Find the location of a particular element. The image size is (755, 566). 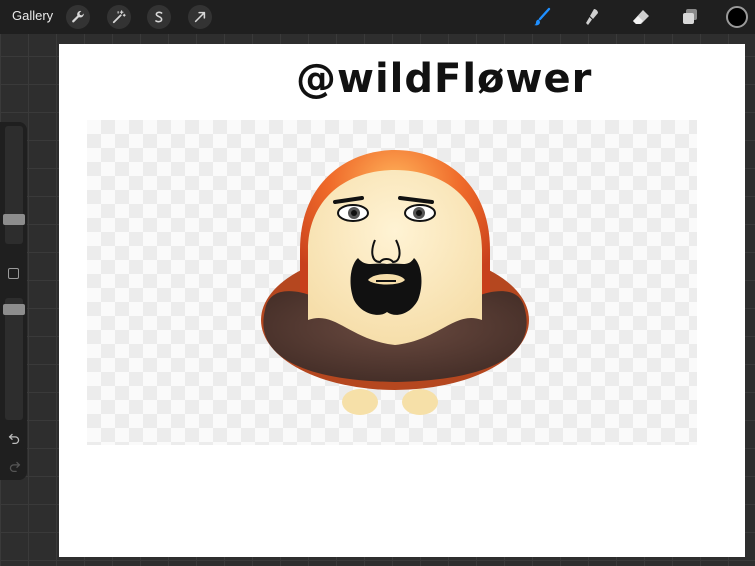

brush-size-slider is located at coordinates (14, 185).